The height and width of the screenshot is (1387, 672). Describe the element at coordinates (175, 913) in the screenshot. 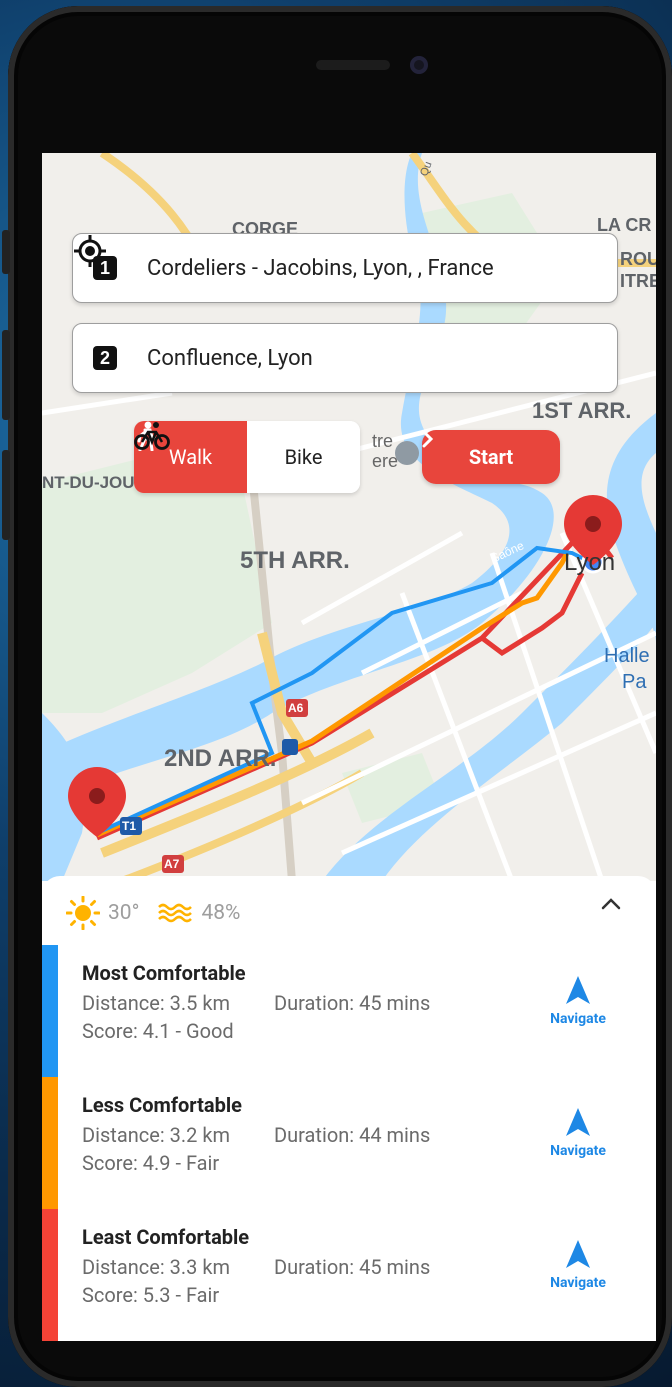

I see `humidity-waves-icon` at that location.